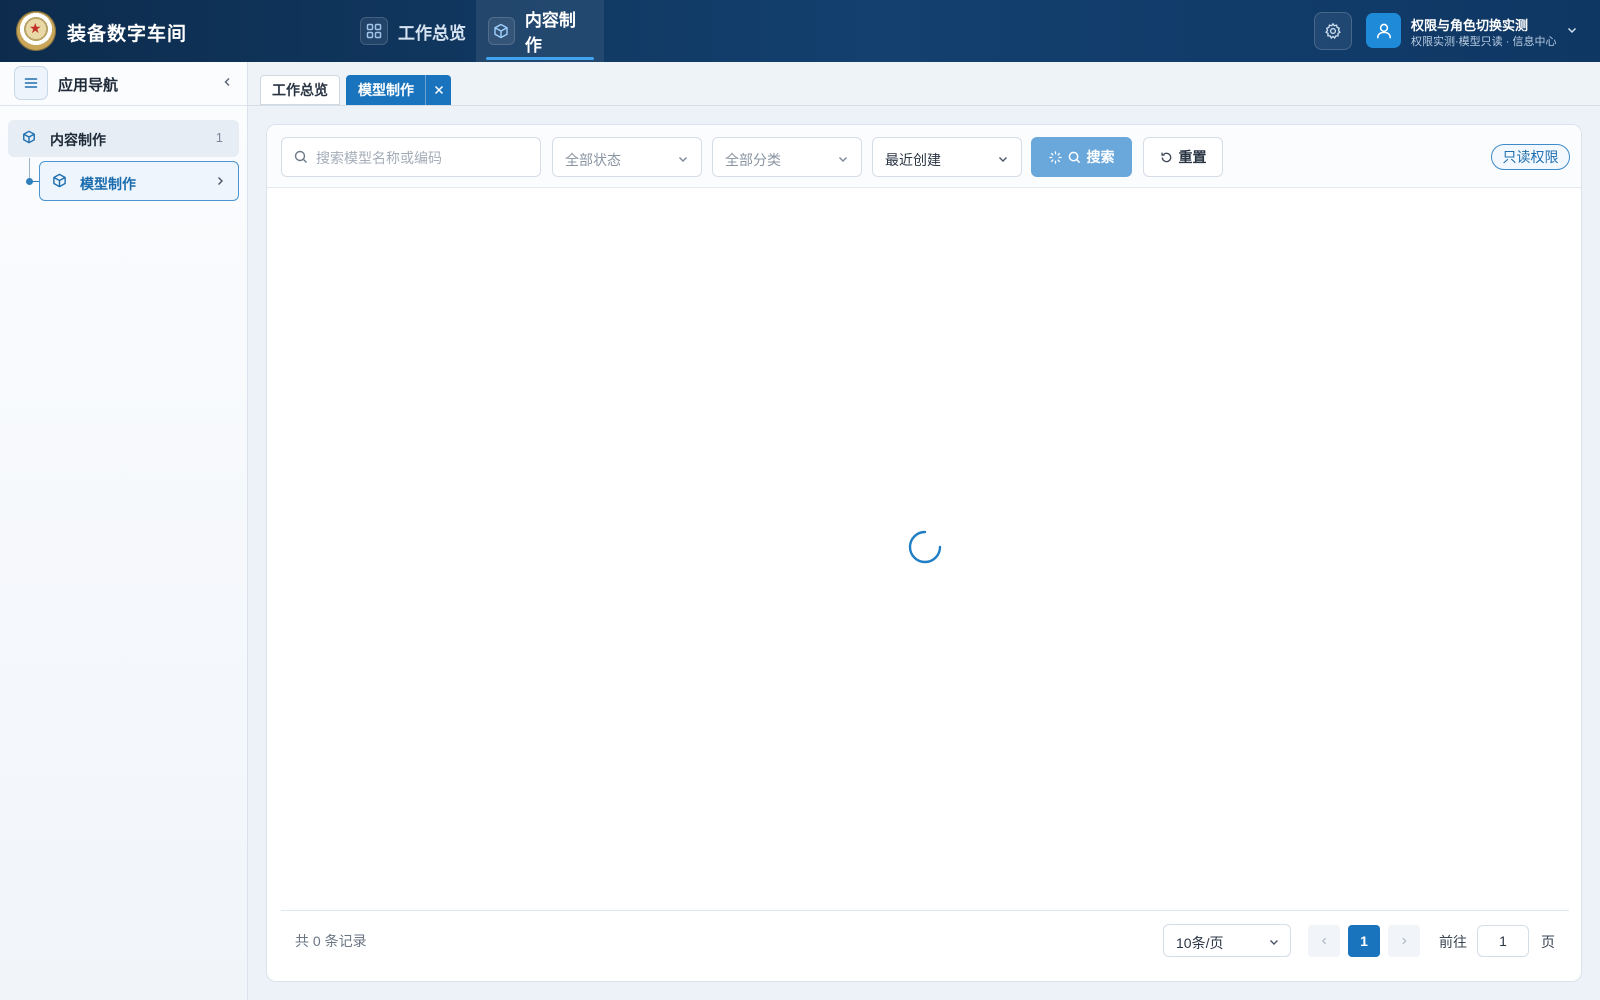  Describe the element at coordinates (124, 531) in the screenshot. I see `sidebar: 应用导航 内容制作 1 模型制作` at that location.